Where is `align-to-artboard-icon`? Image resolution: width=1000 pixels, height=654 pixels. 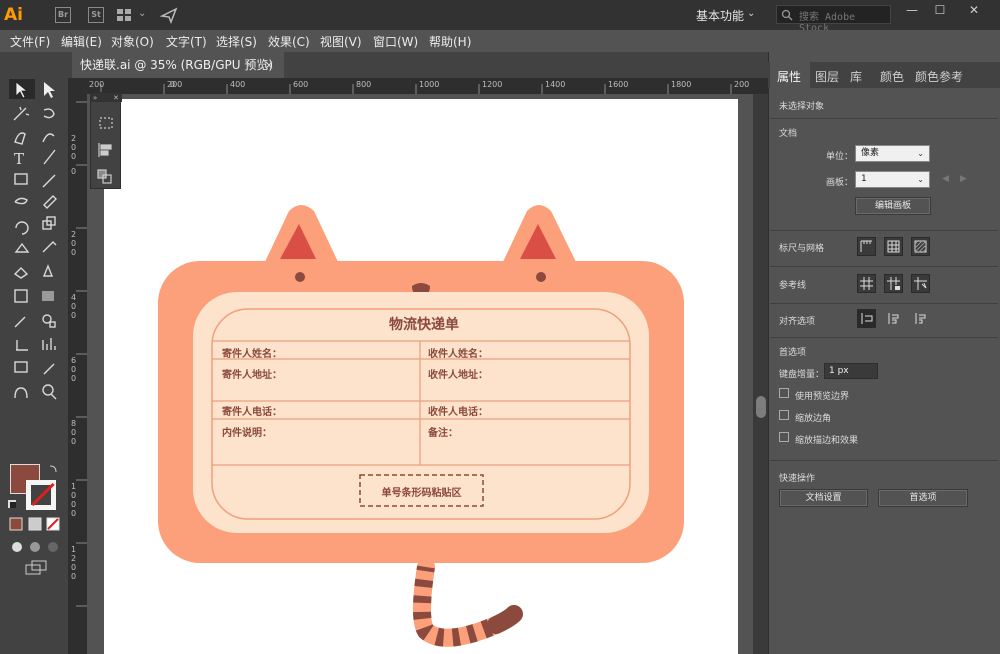
align-to-artboard-icon is located at coordinates (920, 318).